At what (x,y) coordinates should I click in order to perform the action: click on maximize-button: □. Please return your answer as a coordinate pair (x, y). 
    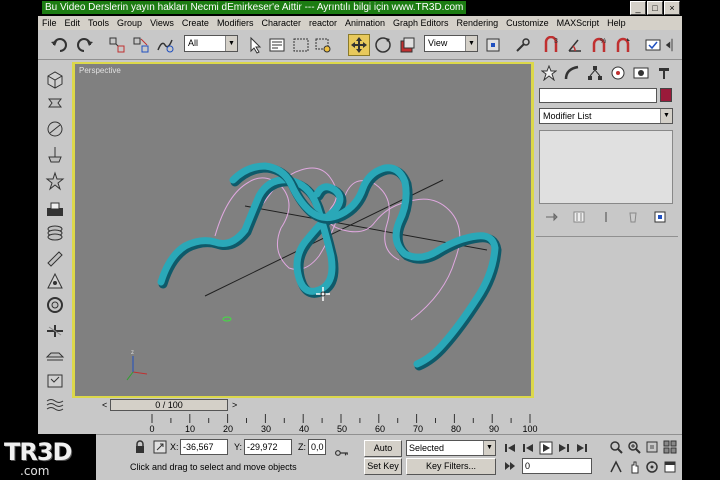
    Looking at the image, I should click on (655, 8).